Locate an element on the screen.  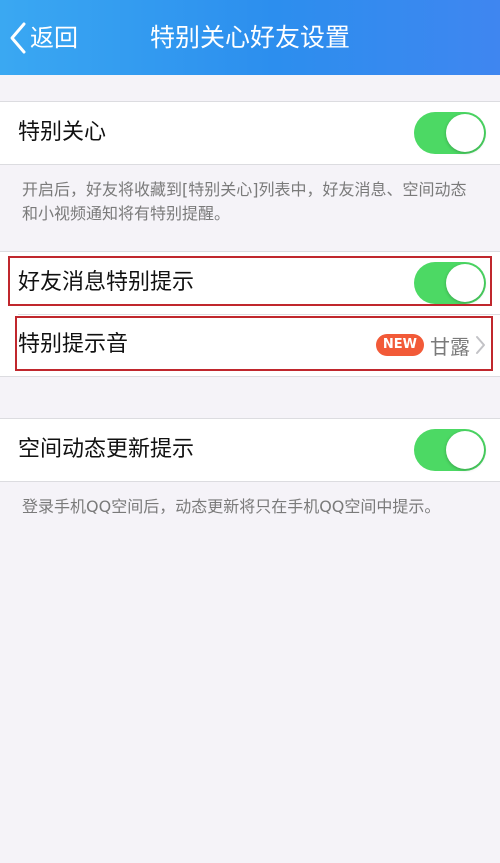
zone-updates-toggle is located at coordinates (450, 450).